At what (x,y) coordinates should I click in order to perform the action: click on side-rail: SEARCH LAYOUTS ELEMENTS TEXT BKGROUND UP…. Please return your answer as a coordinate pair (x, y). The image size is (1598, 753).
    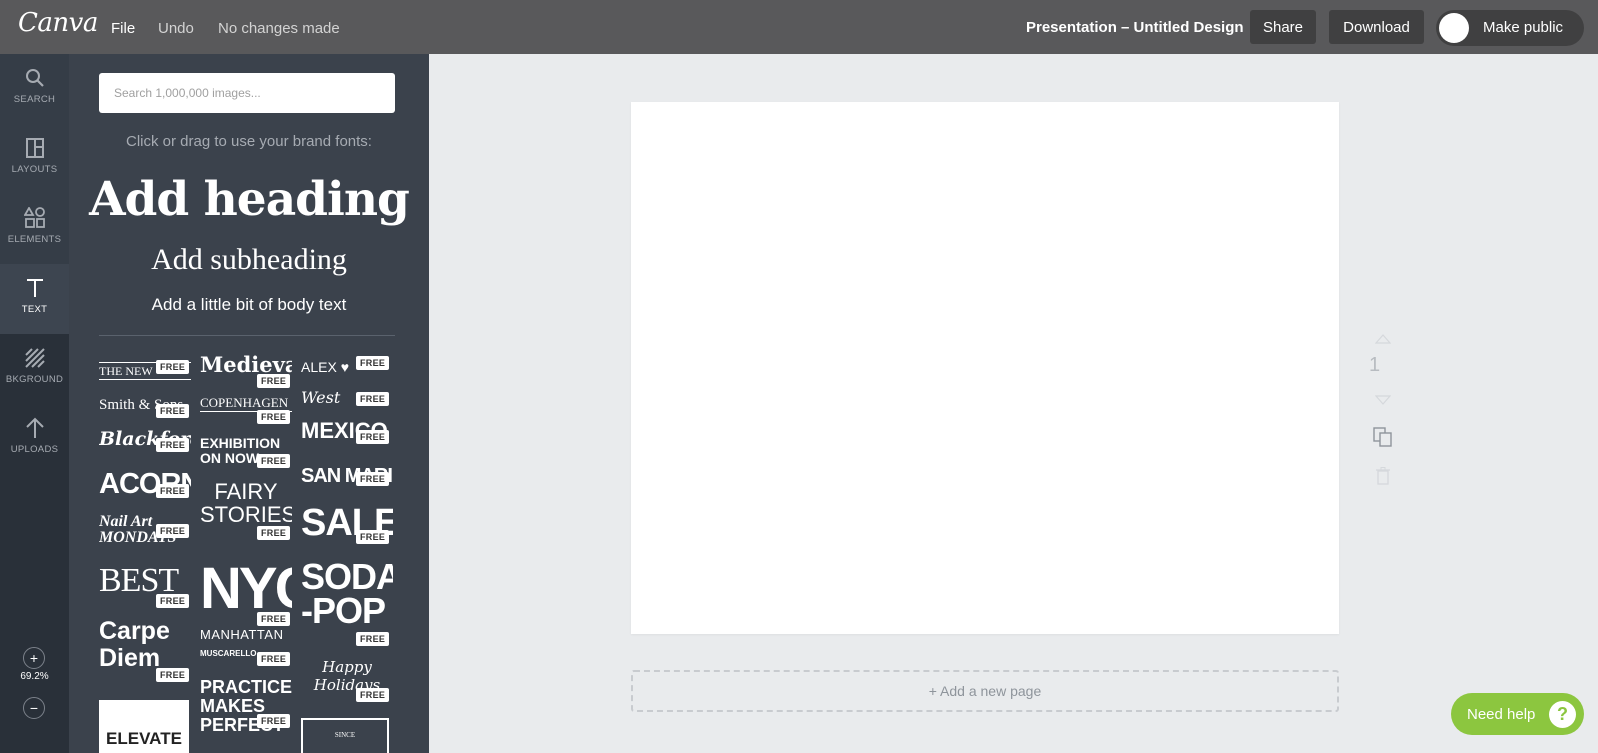
    Looking at the image, I should click on (34, 403).